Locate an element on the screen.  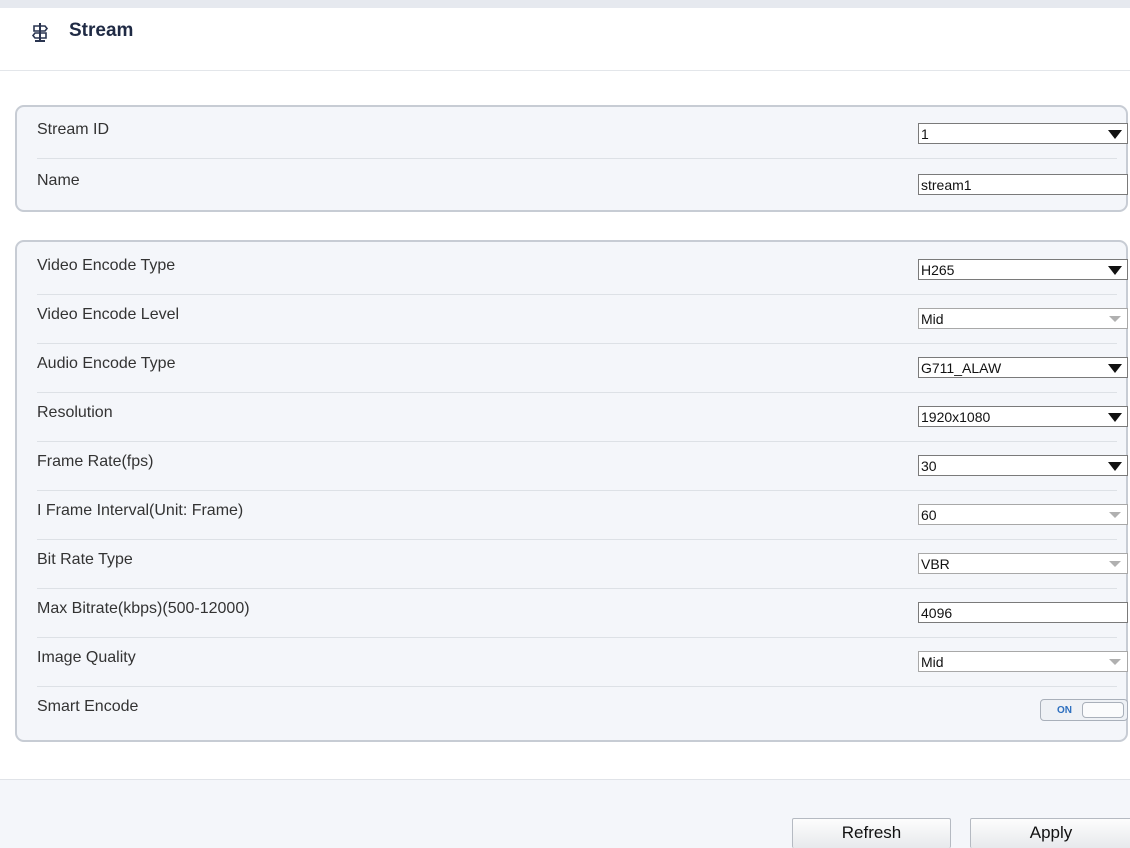
smart-encode-row: Smart Encode ON is located at coordinates (582, 710).